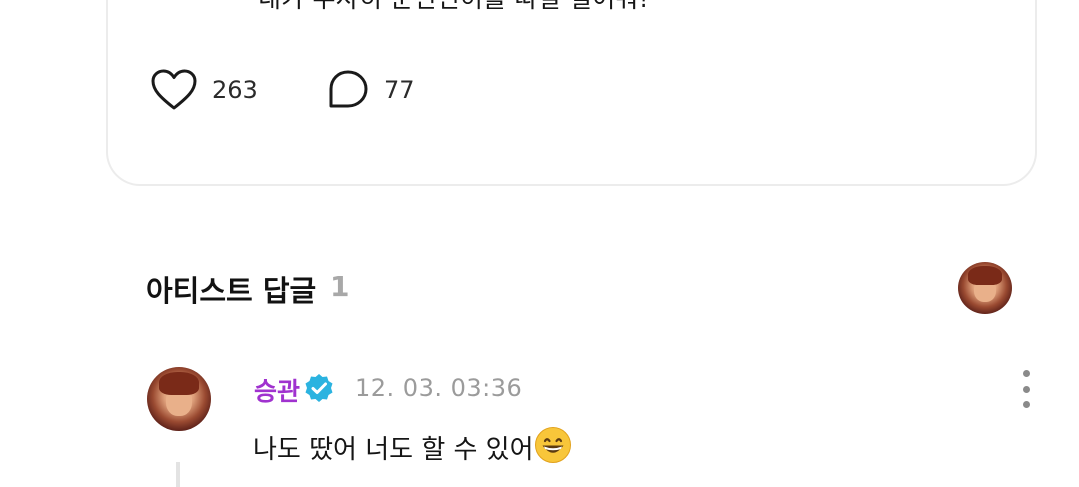 This screenshot has height=487, width=1079. I want to click on heart-icon, so click(174, 89).